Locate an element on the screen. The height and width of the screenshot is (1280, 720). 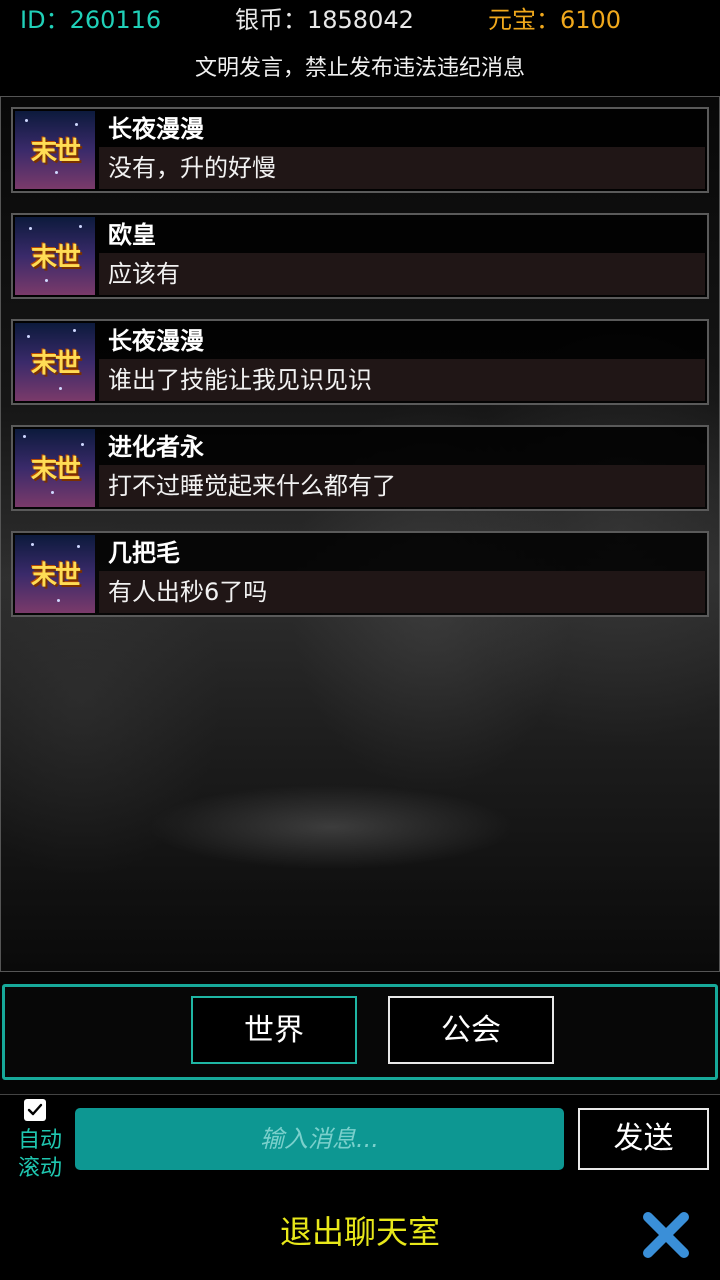
message-text: 有人出秒6了吗 is located at coordinates (402, 592).